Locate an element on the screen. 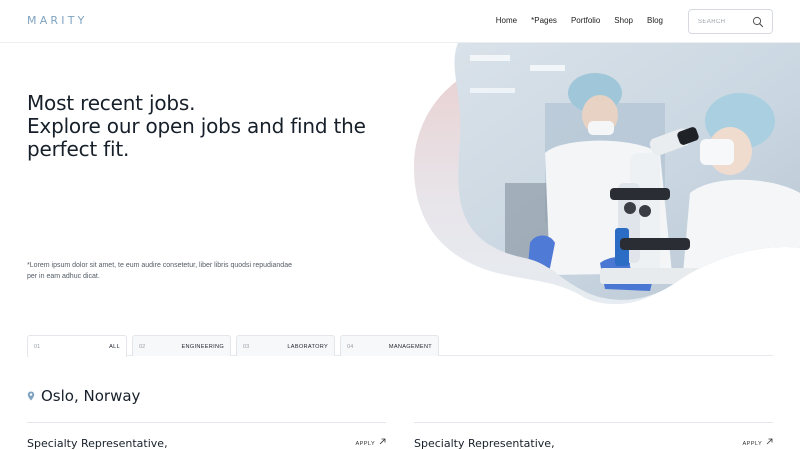  tab-label: LABORATORY is located at coordinates (307, 347).